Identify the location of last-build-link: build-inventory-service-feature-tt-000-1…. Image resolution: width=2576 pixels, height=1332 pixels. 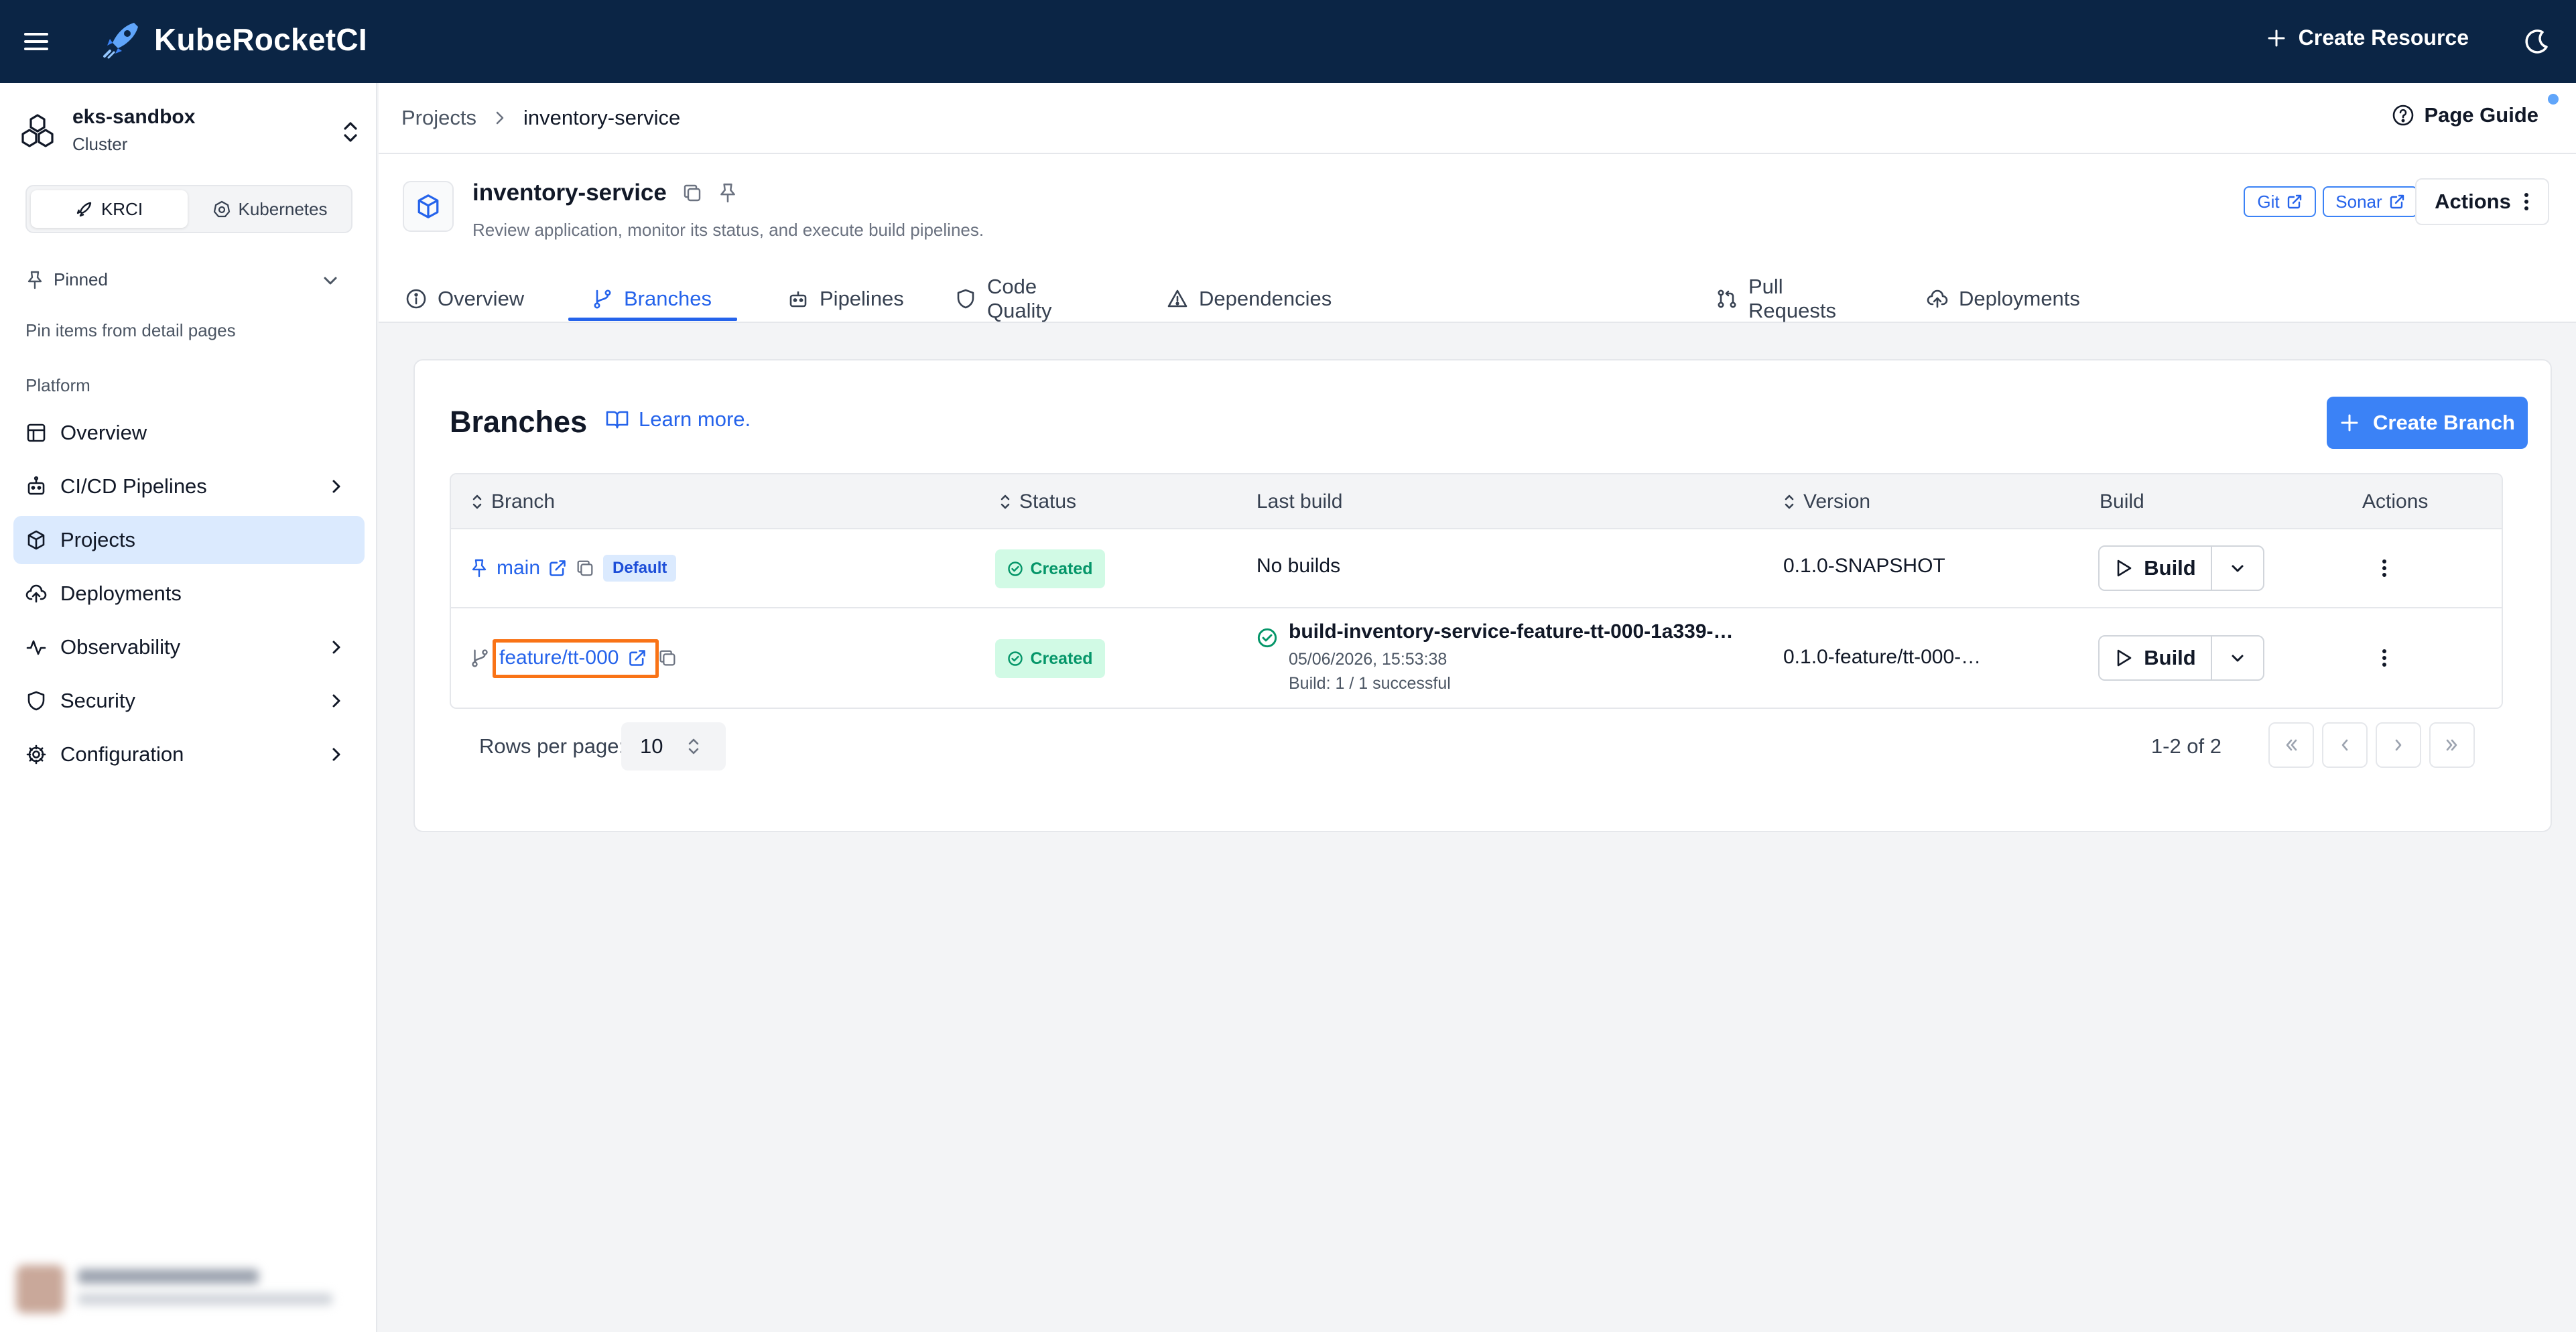
(1511, 631).